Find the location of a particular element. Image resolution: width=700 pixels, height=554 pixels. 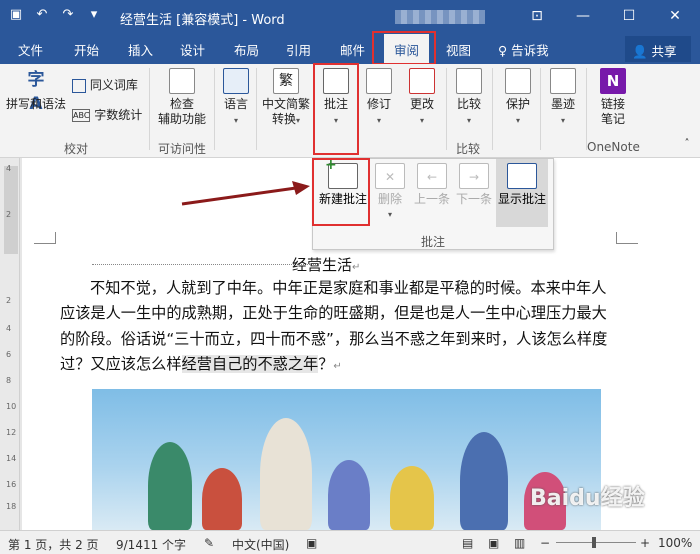

language-icon is located at coordinates (236, 81).